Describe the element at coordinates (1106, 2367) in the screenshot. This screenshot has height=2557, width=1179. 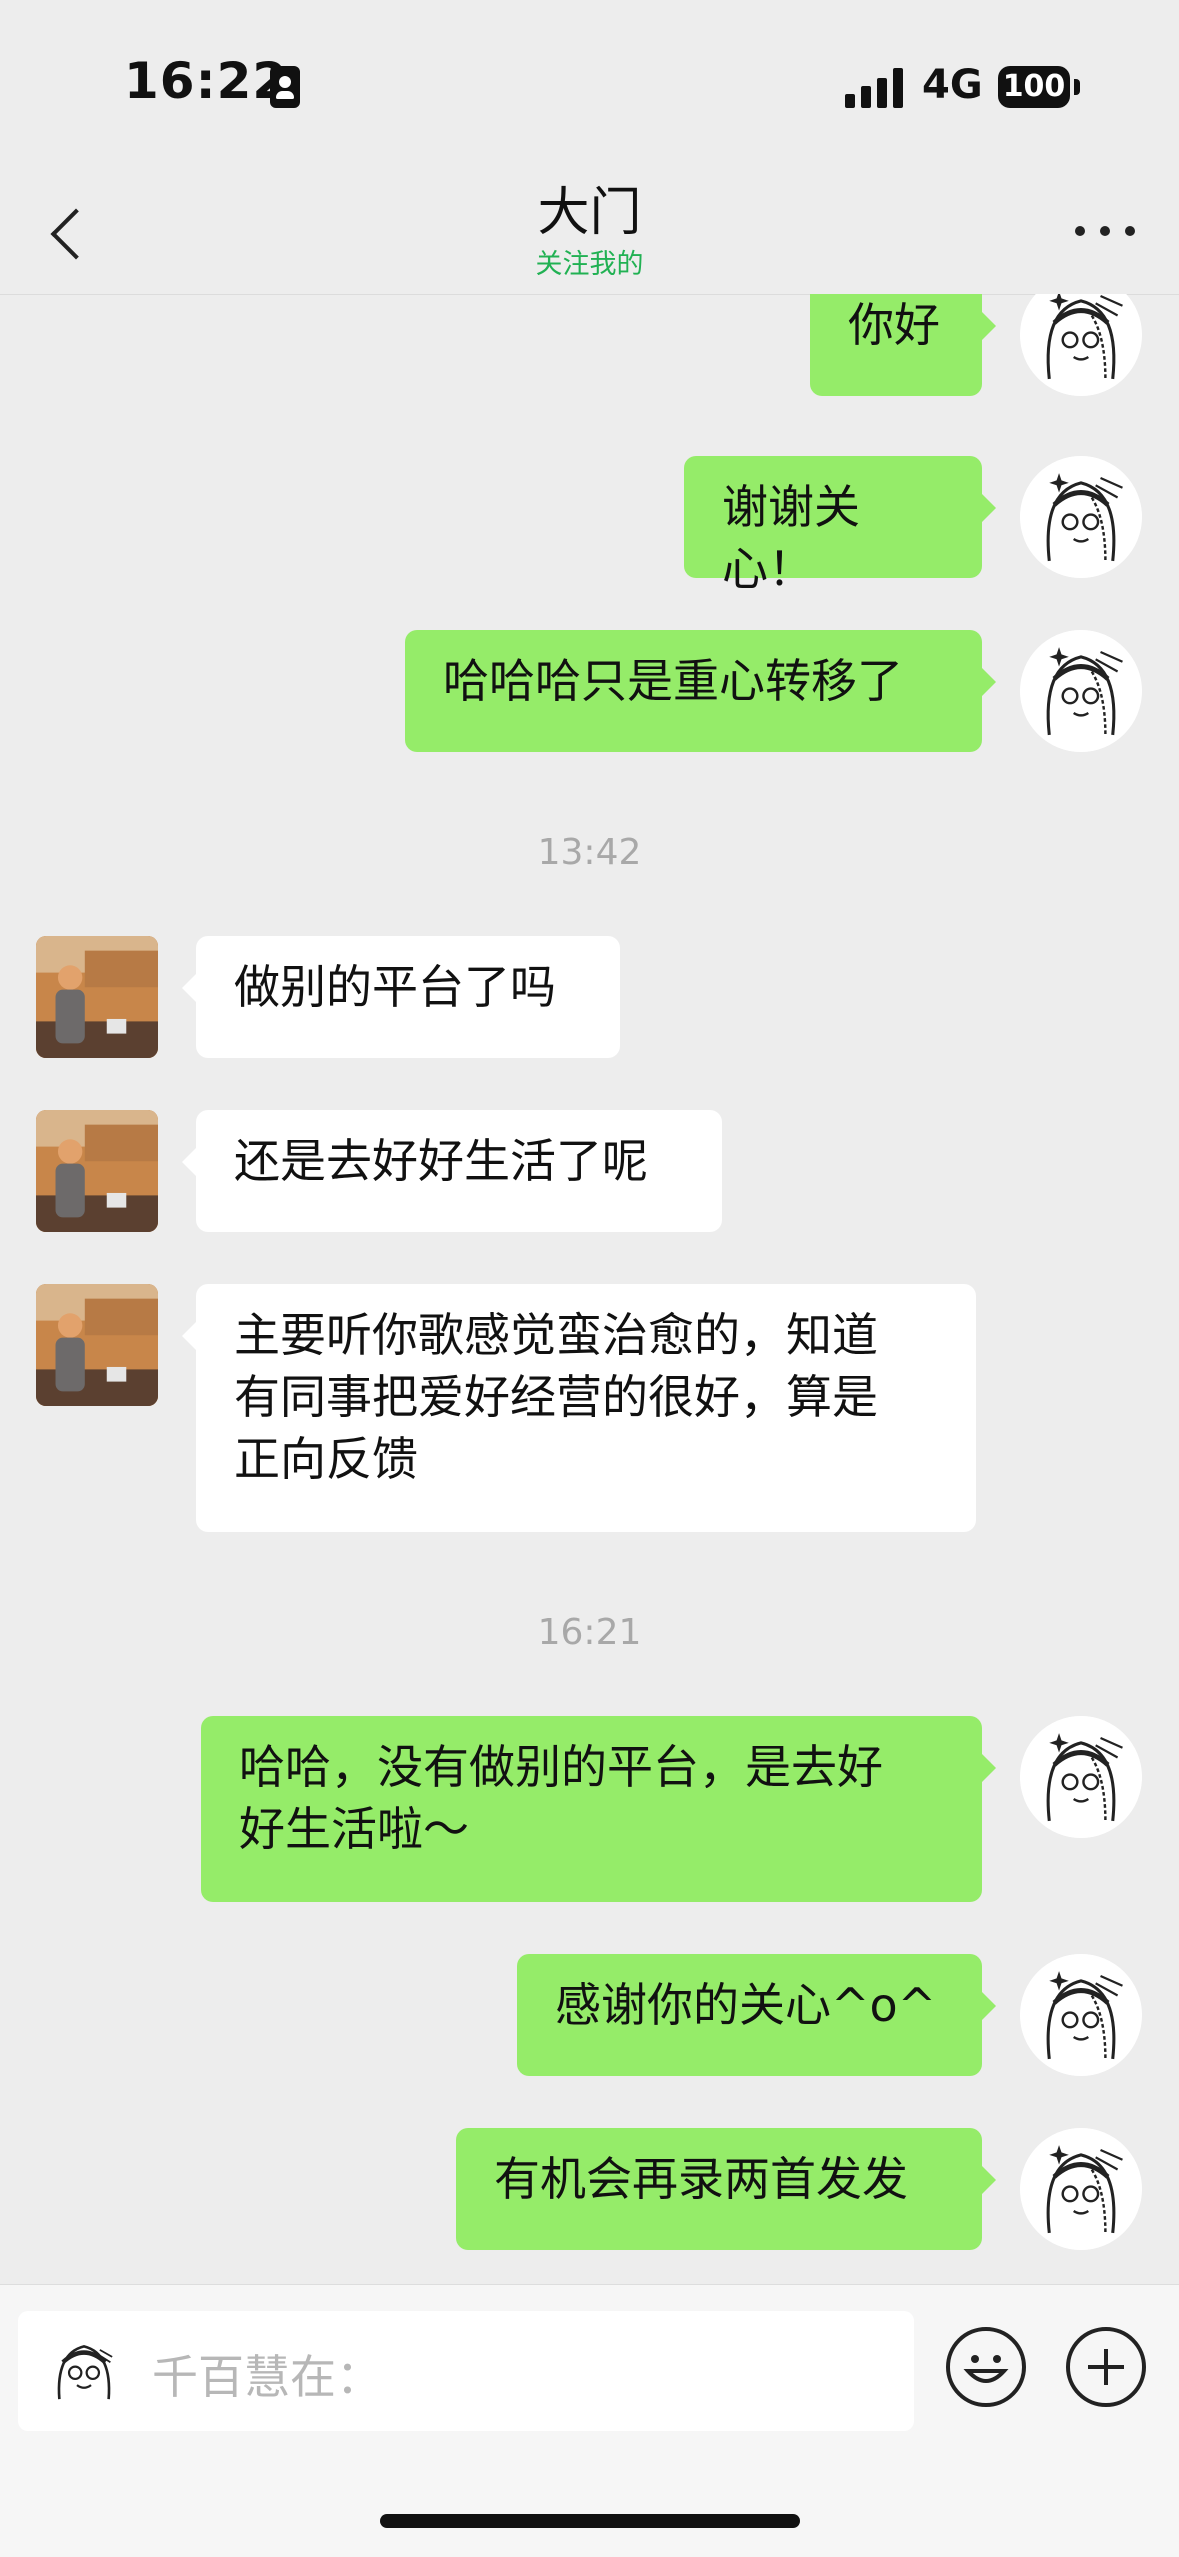
I see `plus-icon` at that location.